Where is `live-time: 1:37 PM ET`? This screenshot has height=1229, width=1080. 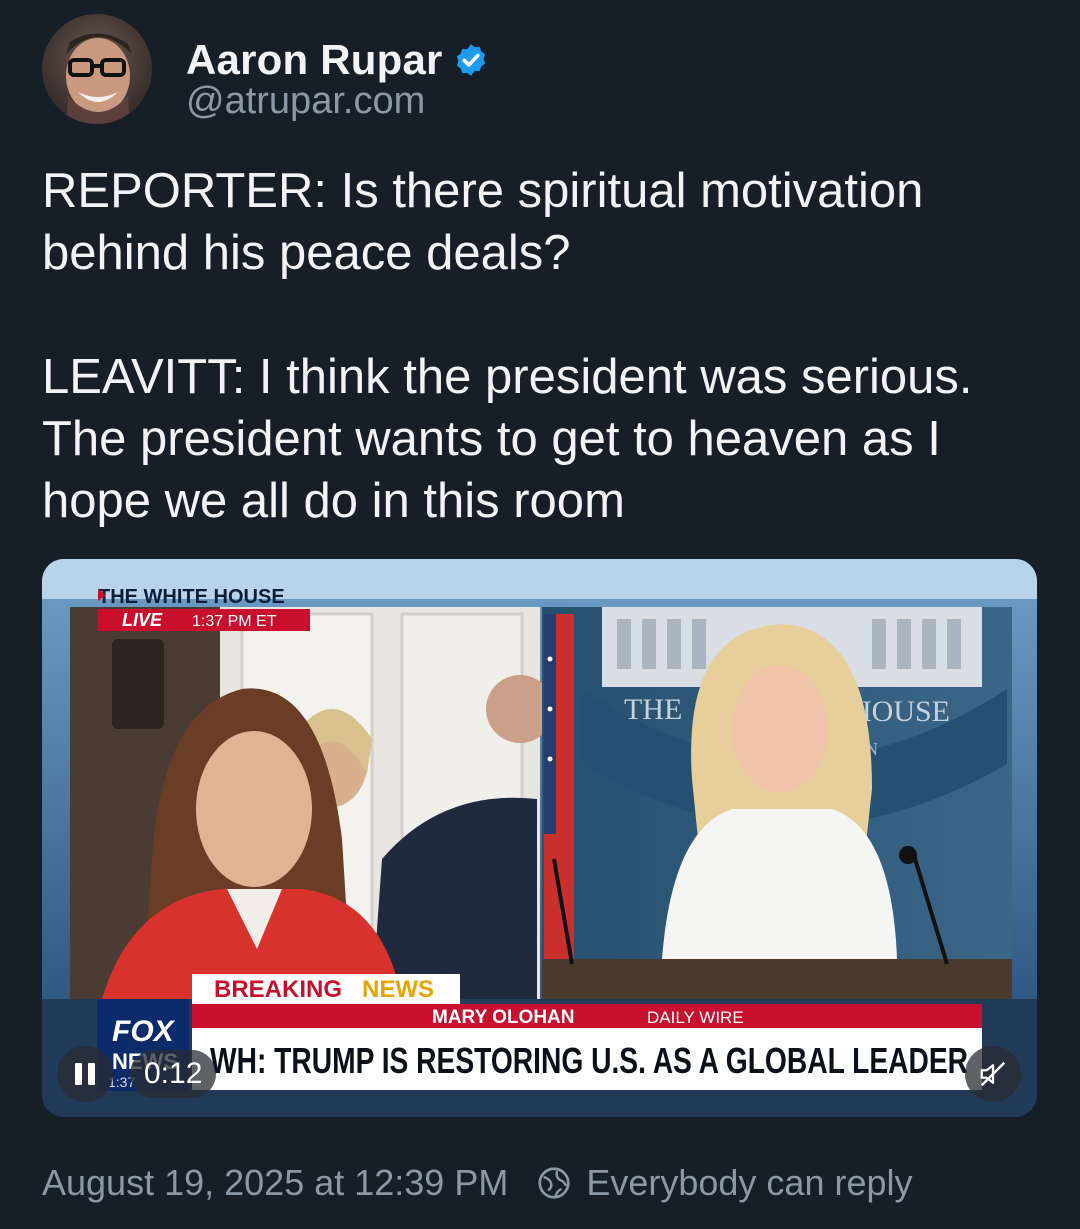
live-time: 1:37 PM ET is located at coordinates (234, 621).